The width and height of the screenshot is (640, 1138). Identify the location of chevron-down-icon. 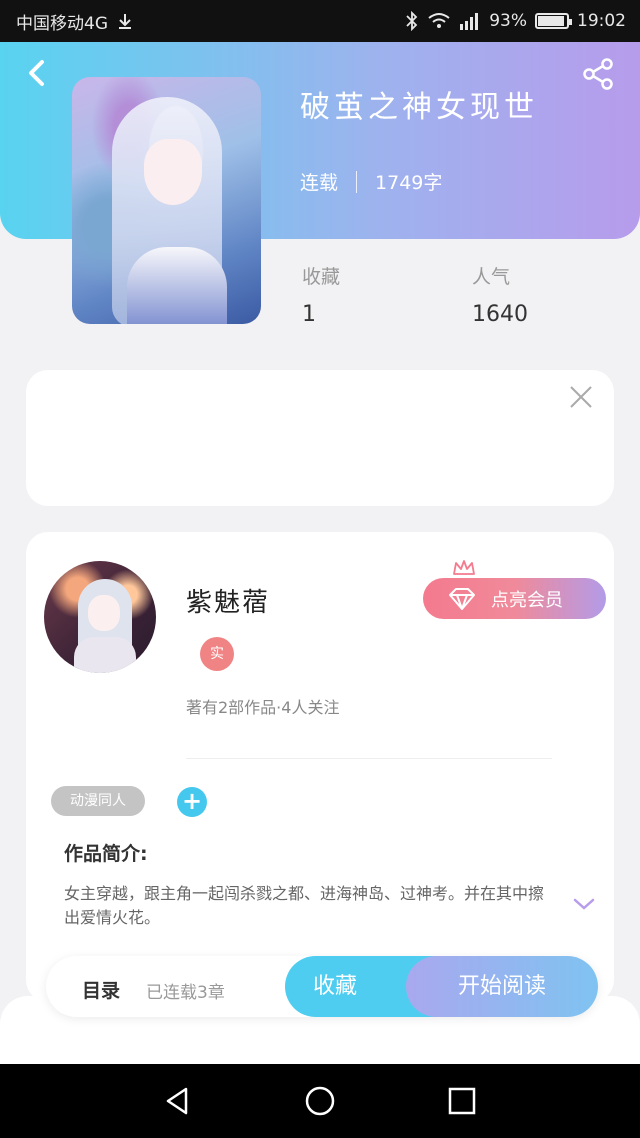
(584, 904).